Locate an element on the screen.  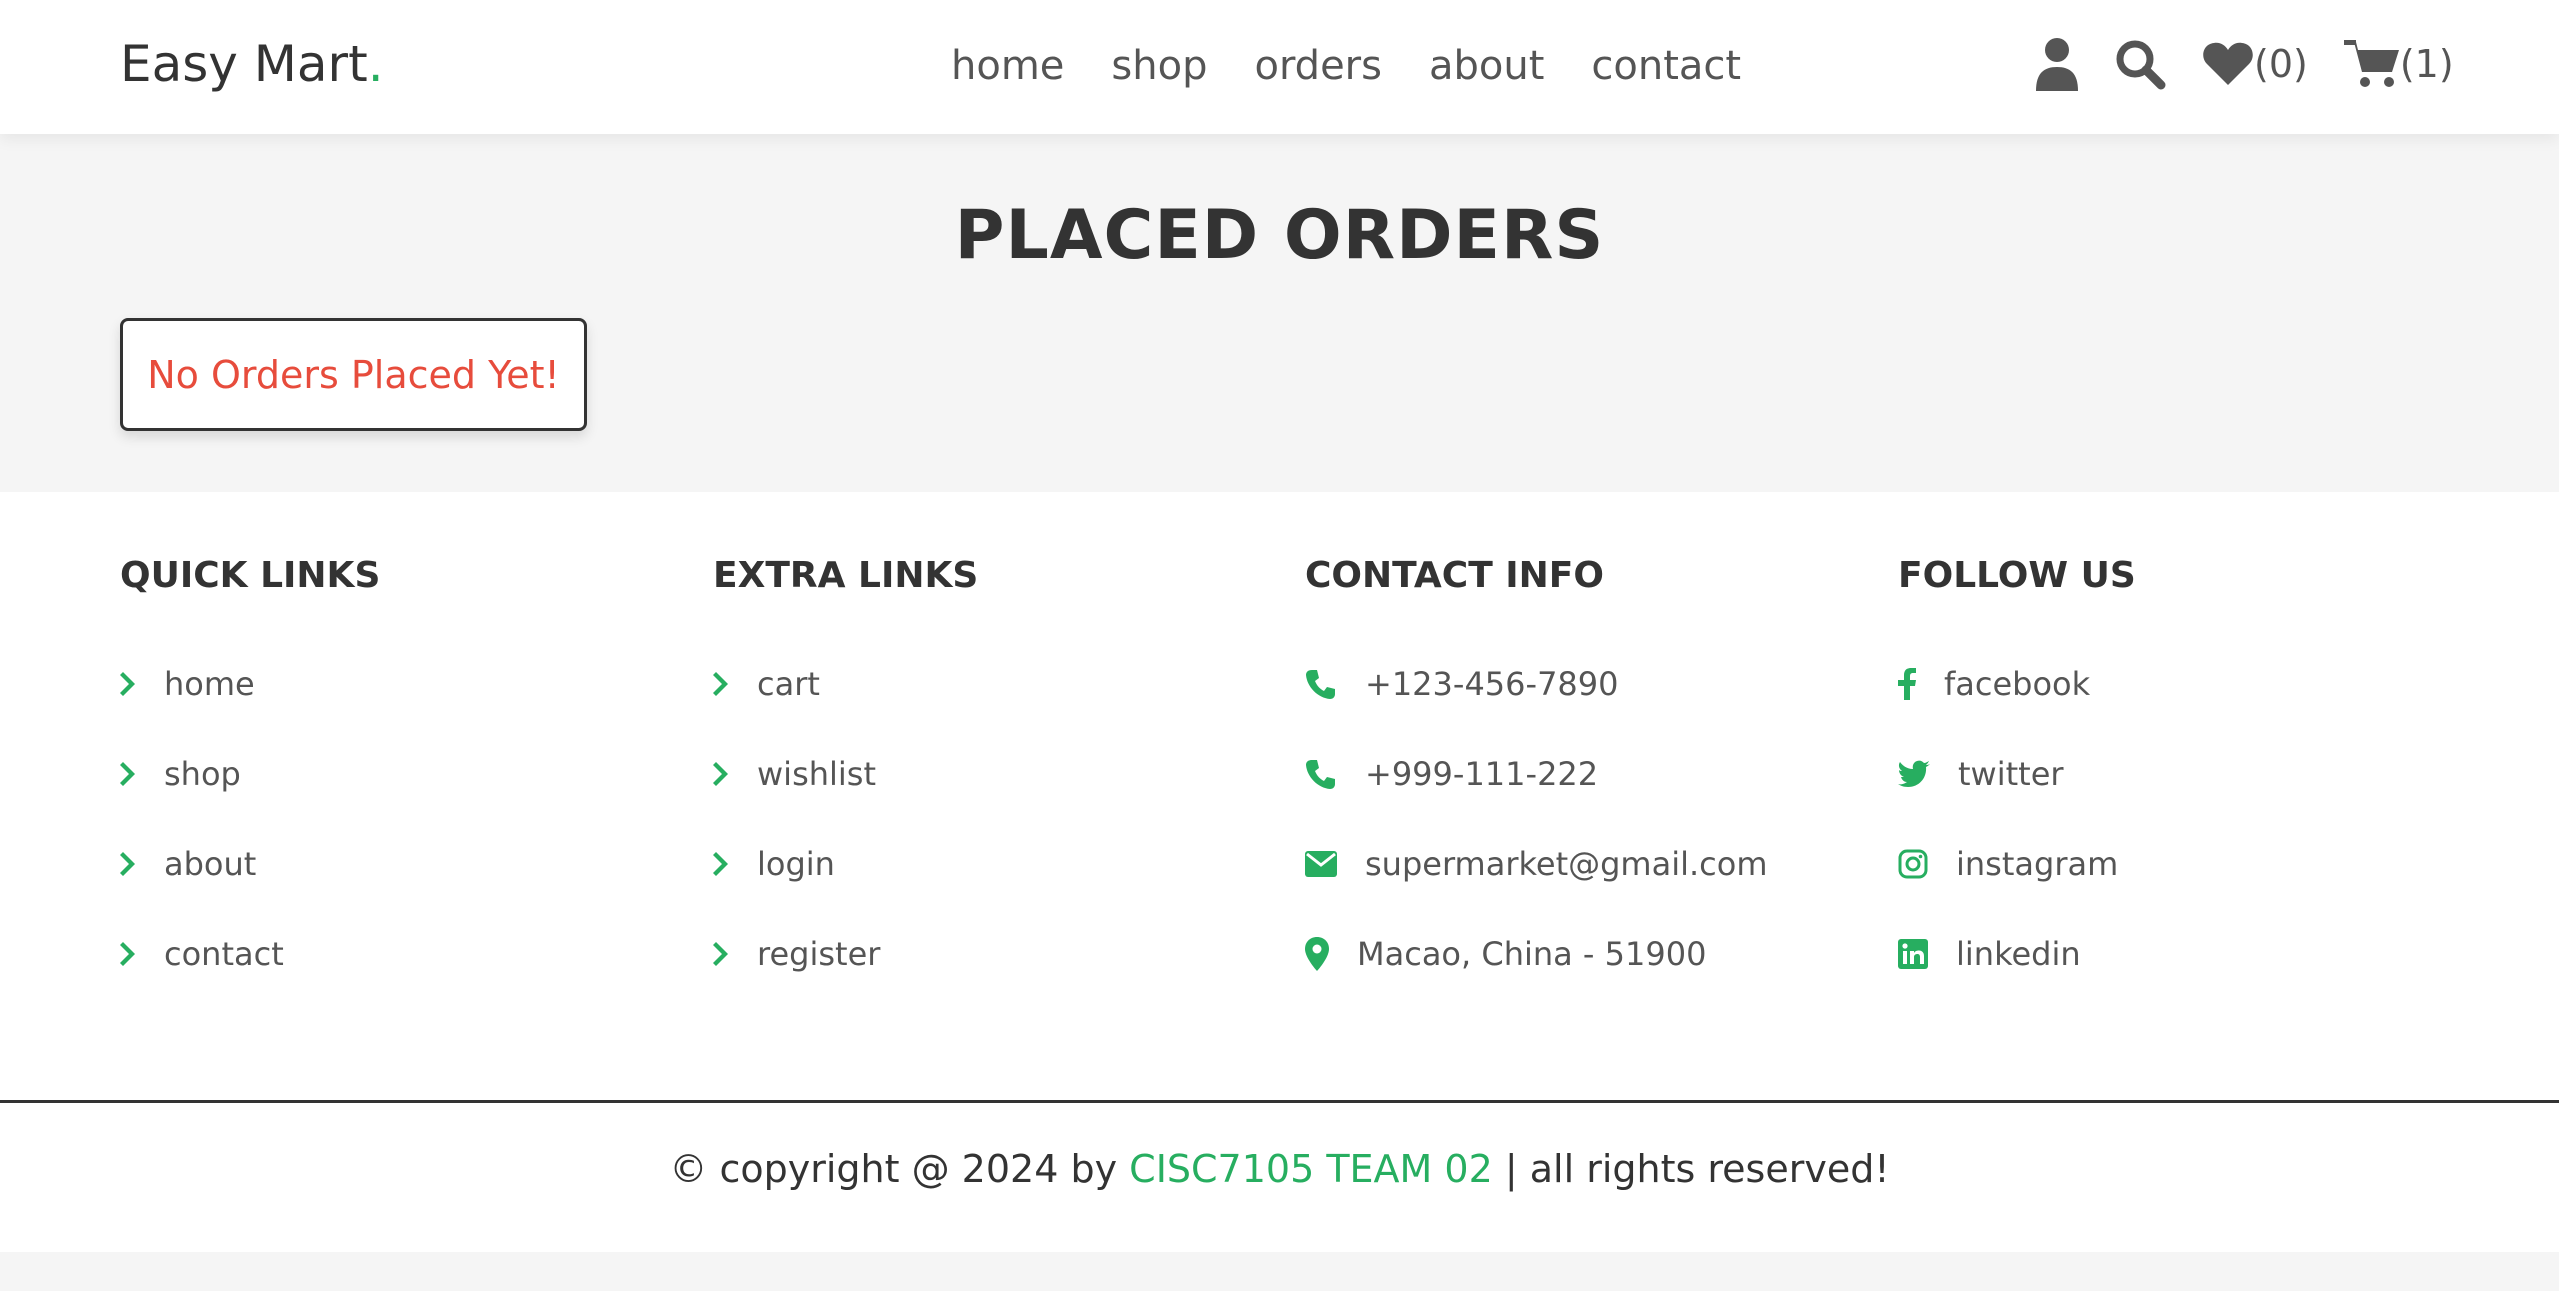
footer-link-shop: shop is located at coordinates (180, 774).